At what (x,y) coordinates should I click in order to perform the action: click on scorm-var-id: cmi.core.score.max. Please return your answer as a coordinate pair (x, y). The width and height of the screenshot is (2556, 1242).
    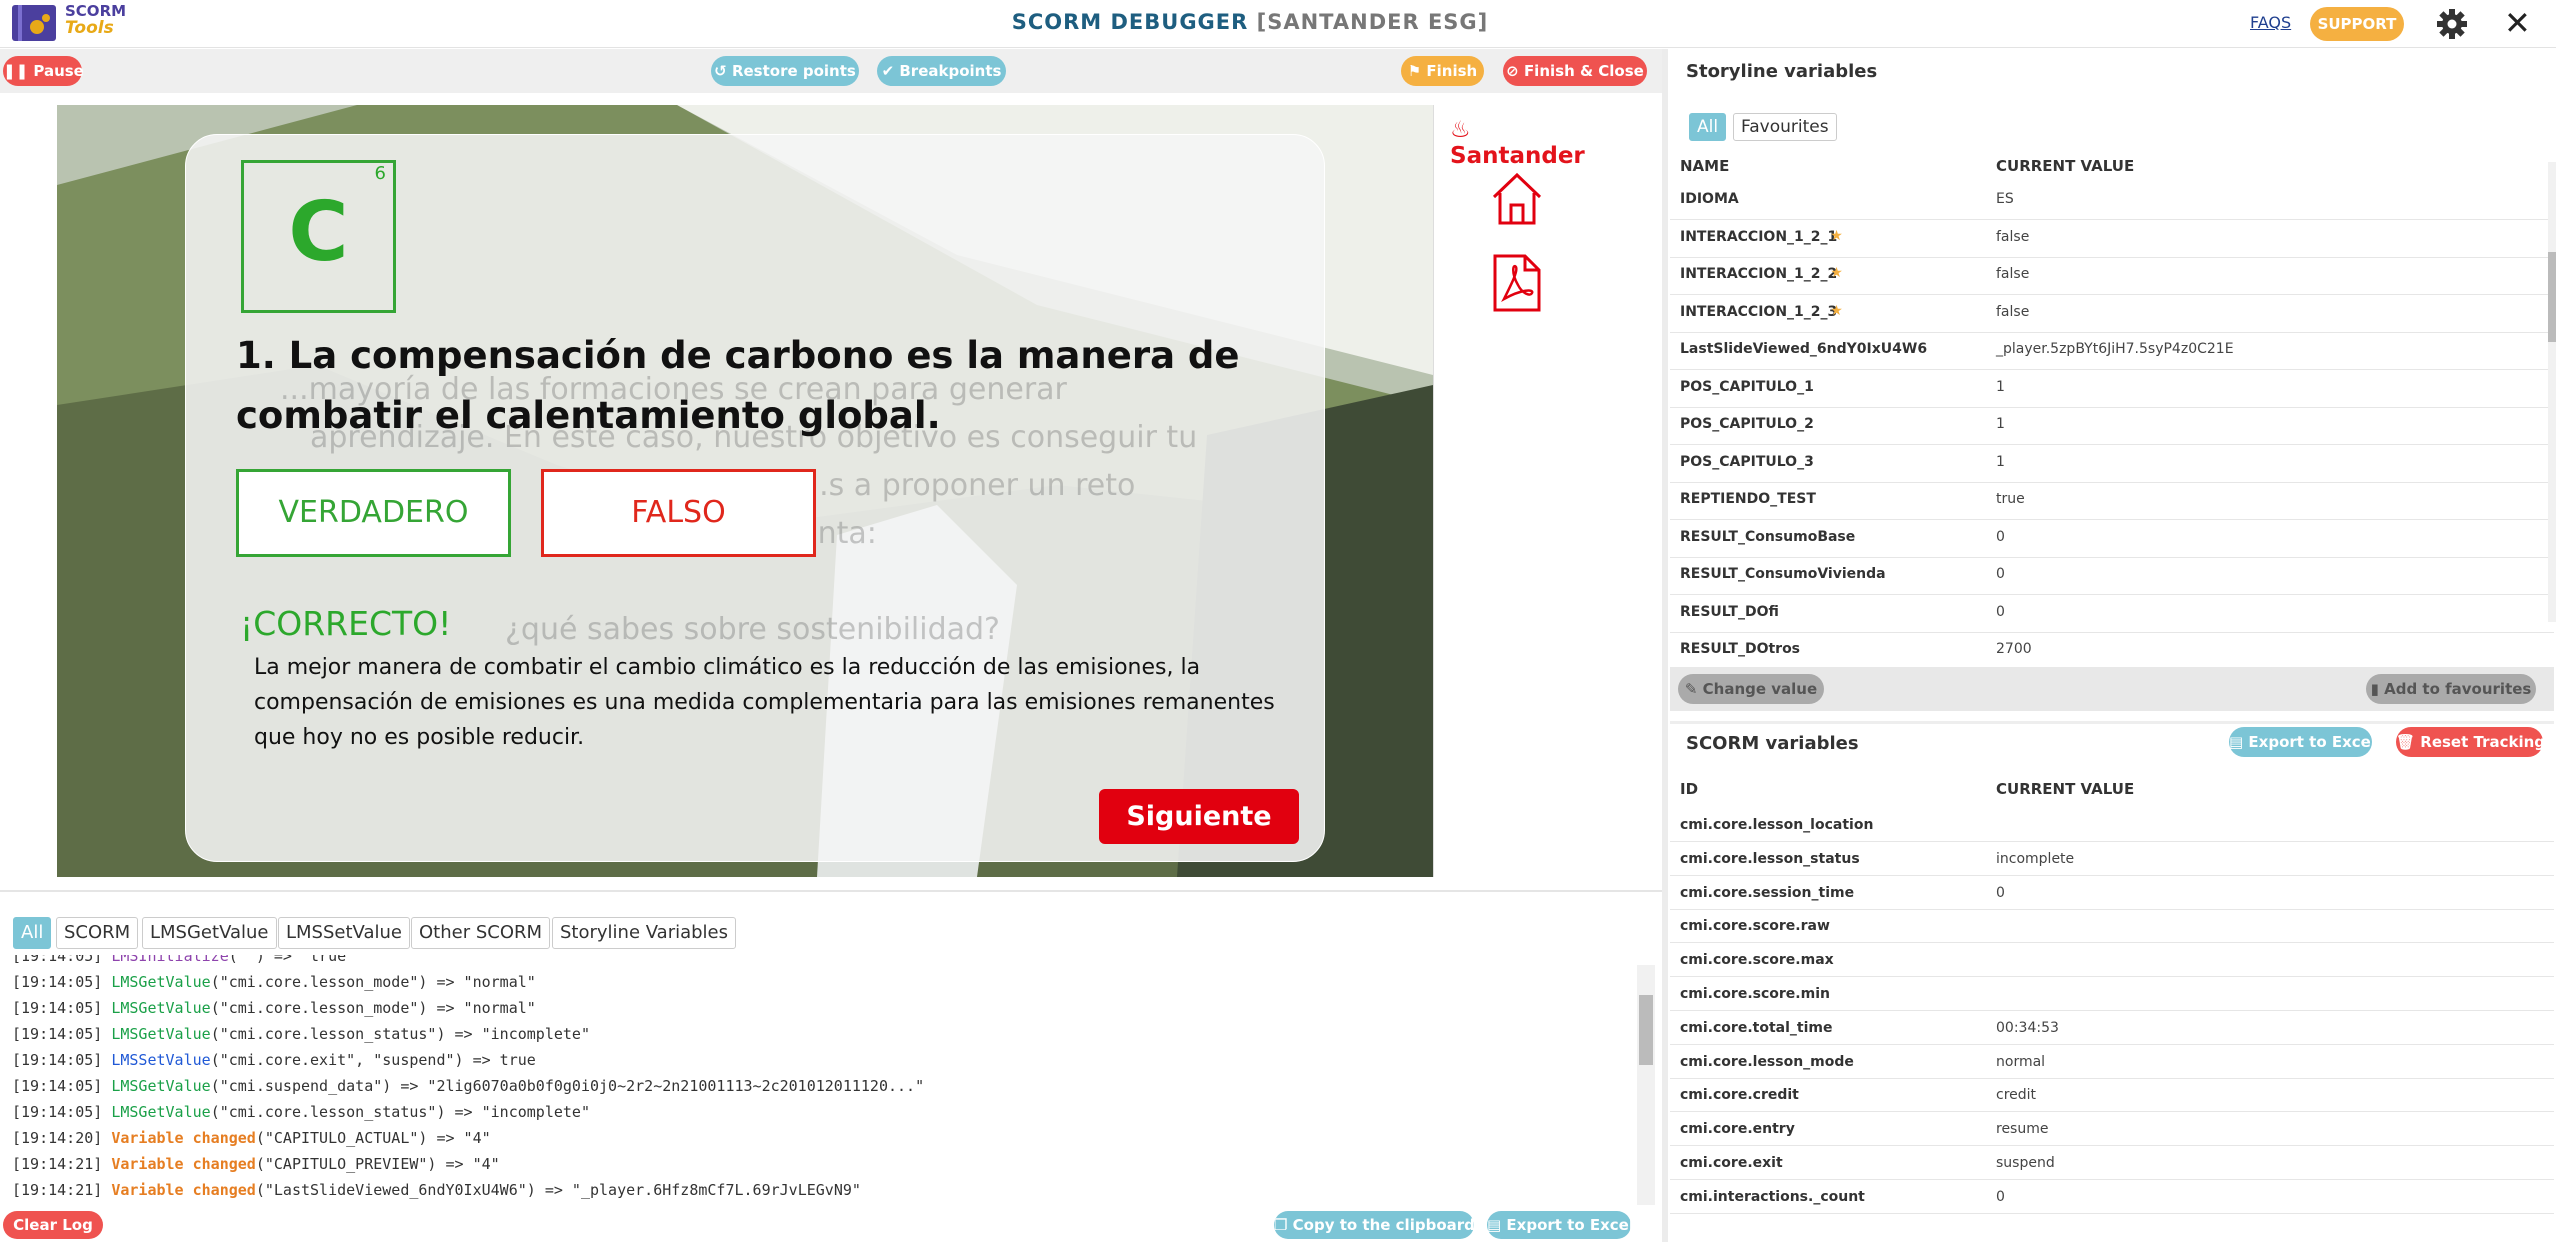
    Looking at the image, I should click on (1757, 960).